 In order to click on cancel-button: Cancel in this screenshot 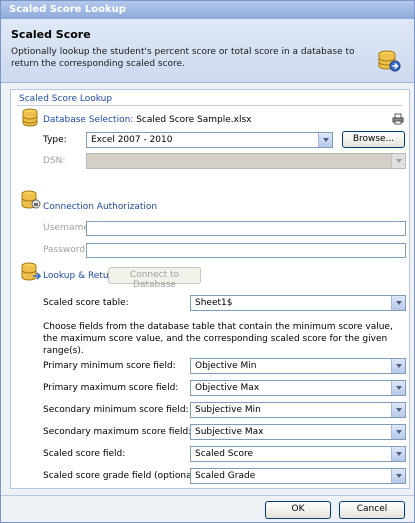, I will do `click(372, 510)`.